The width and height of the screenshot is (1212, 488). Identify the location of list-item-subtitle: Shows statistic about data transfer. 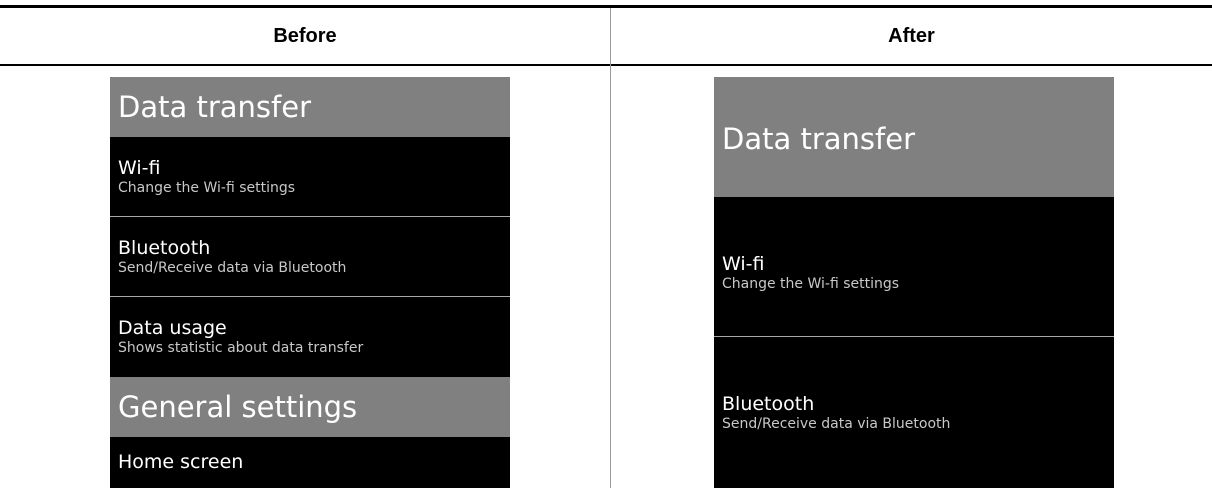
(241, 348).